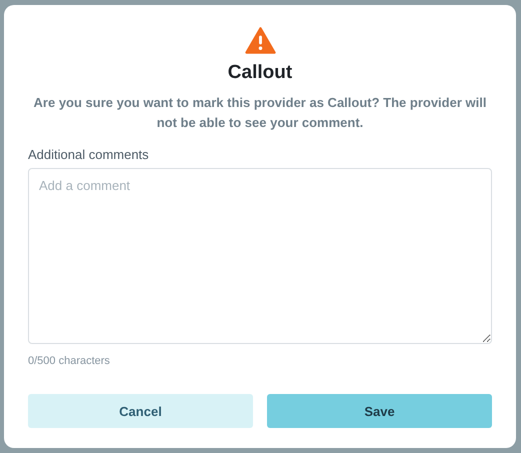 Image resolution: width=521 pixels, height=453 pixels. What do you see at coordinates (260, 73) in the screenshot?
I see `dialog-title: Callout` at bounding box center [260, 73].